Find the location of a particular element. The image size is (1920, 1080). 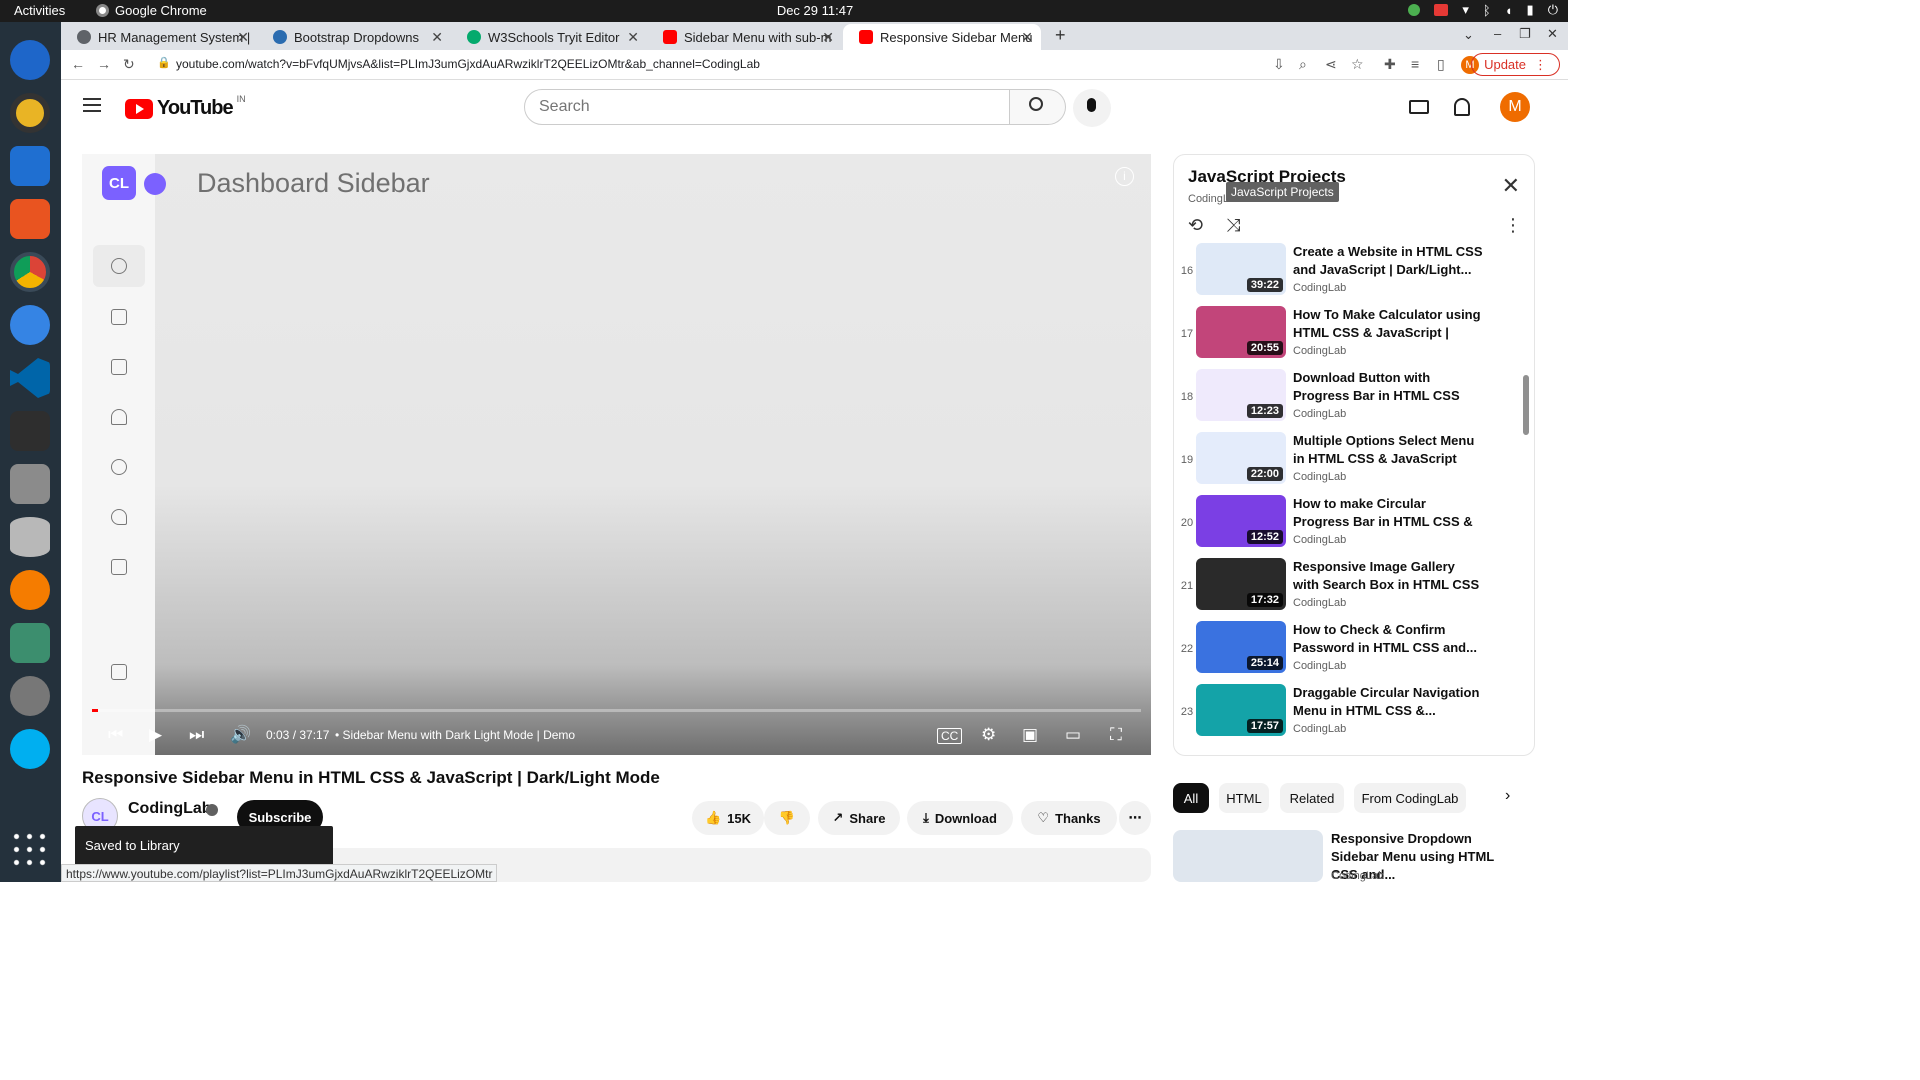

thumbs-up-icon: 👍 is located at coordinates (713, 817).